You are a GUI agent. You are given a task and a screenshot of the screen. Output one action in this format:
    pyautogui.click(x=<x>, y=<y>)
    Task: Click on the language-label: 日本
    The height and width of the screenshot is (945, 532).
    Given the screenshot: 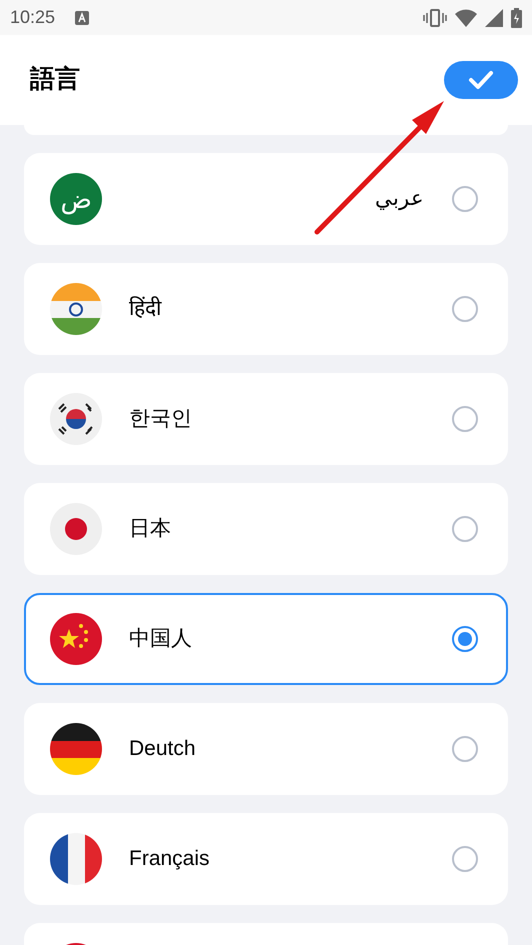 What is the action you would take?
    pyautogui.click(x=150, y=529)
    